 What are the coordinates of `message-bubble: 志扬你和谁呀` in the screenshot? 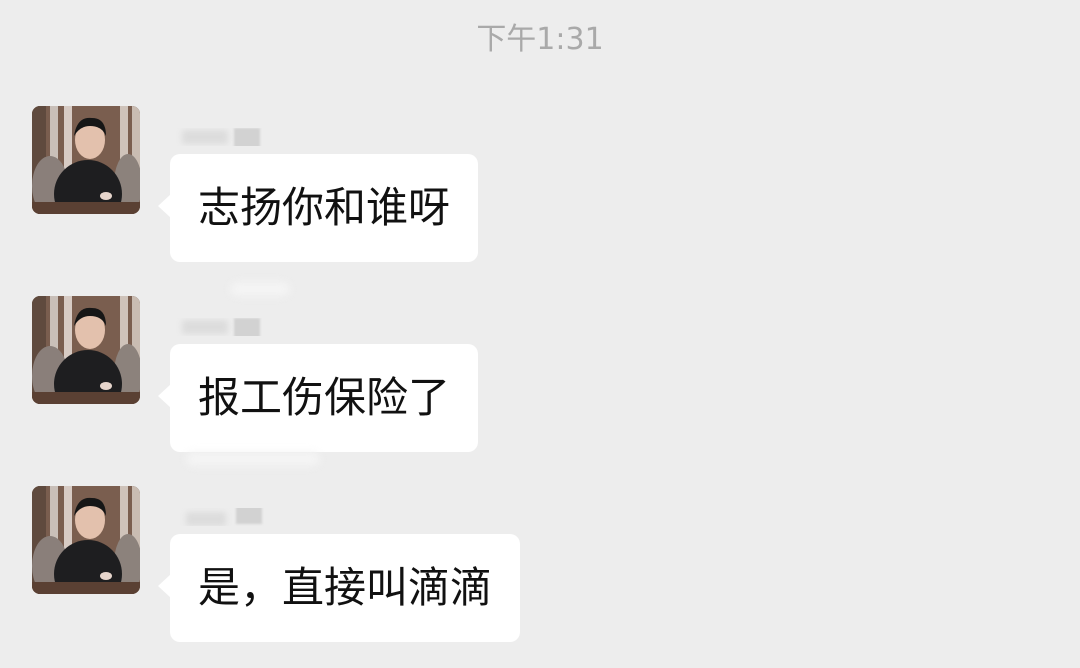 It's located at (318, 208).